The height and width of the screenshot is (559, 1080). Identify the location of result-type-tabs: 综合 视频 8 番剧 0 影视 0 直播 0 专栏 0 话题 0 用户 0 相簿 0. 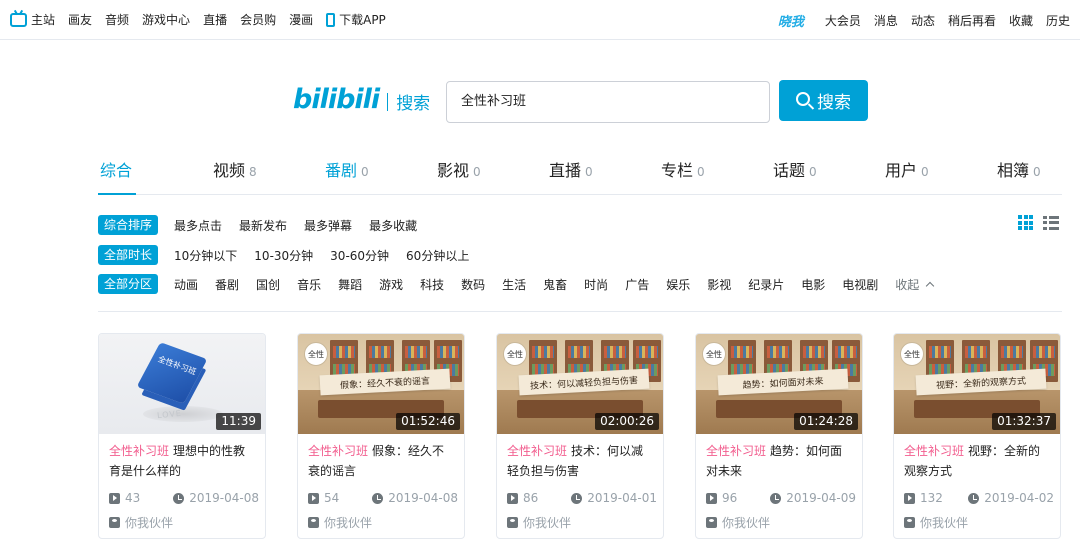
(580, 171).